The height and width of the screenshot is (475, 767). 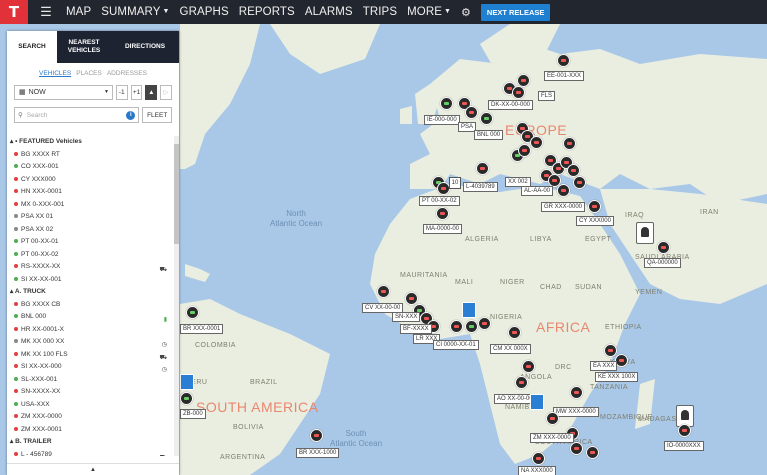 What do you see at coordinates (89, 452) in the screenshot?
I see `vehicle-row: L - 456789 ⛟` at bounding box center [89, 452].